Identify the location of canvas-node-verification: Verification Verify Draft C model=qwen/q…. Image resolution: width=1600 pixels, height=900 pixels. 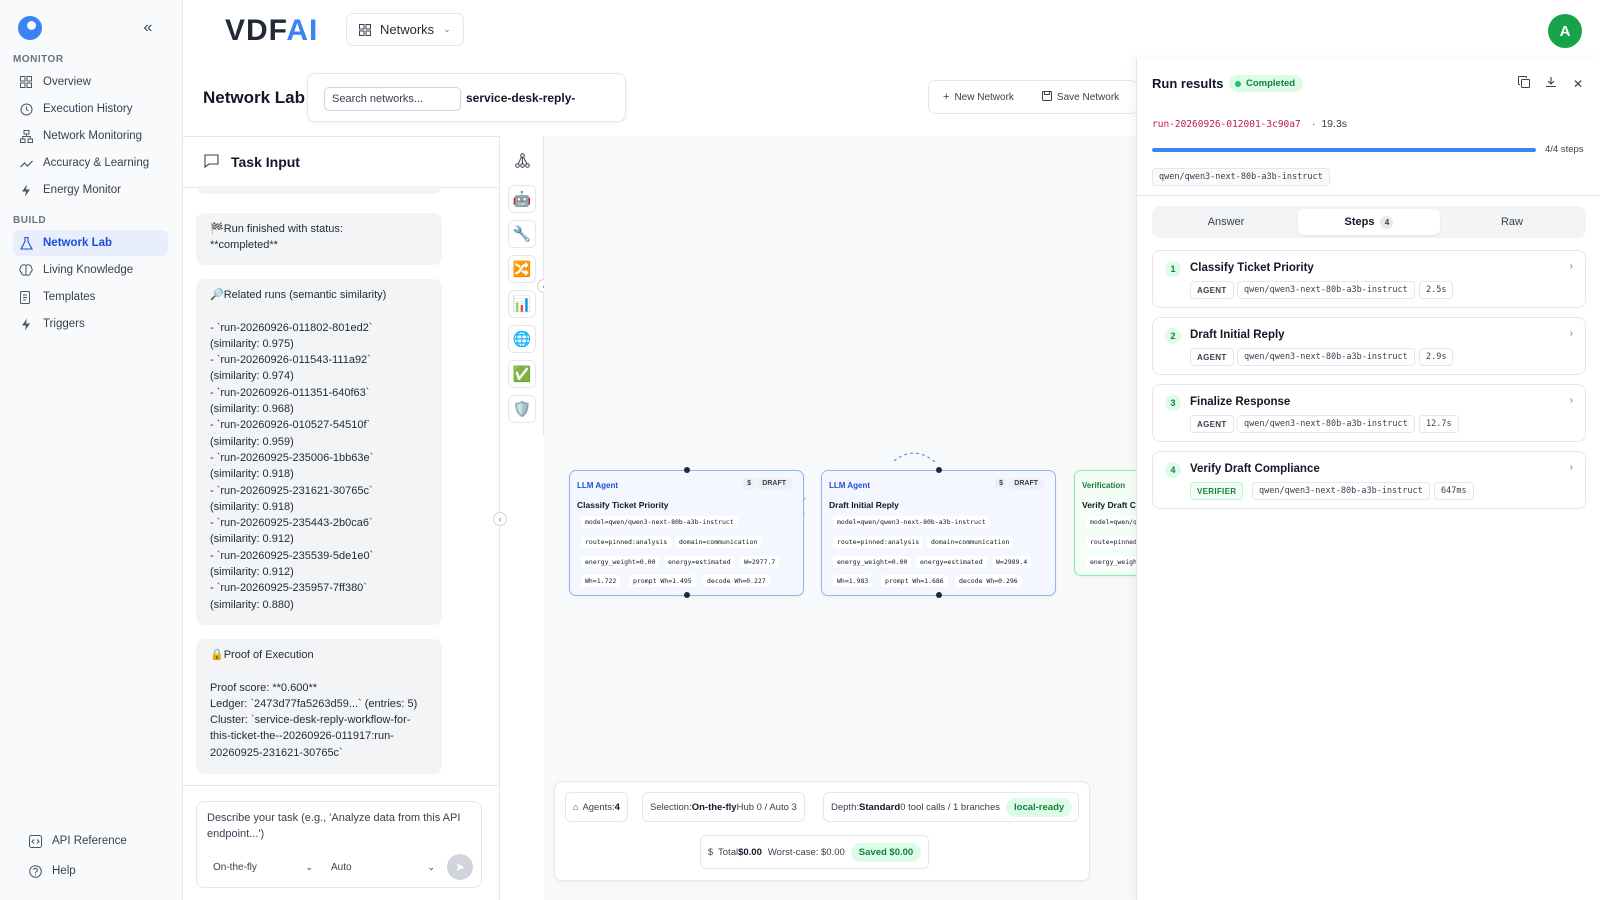
(1105, 523).